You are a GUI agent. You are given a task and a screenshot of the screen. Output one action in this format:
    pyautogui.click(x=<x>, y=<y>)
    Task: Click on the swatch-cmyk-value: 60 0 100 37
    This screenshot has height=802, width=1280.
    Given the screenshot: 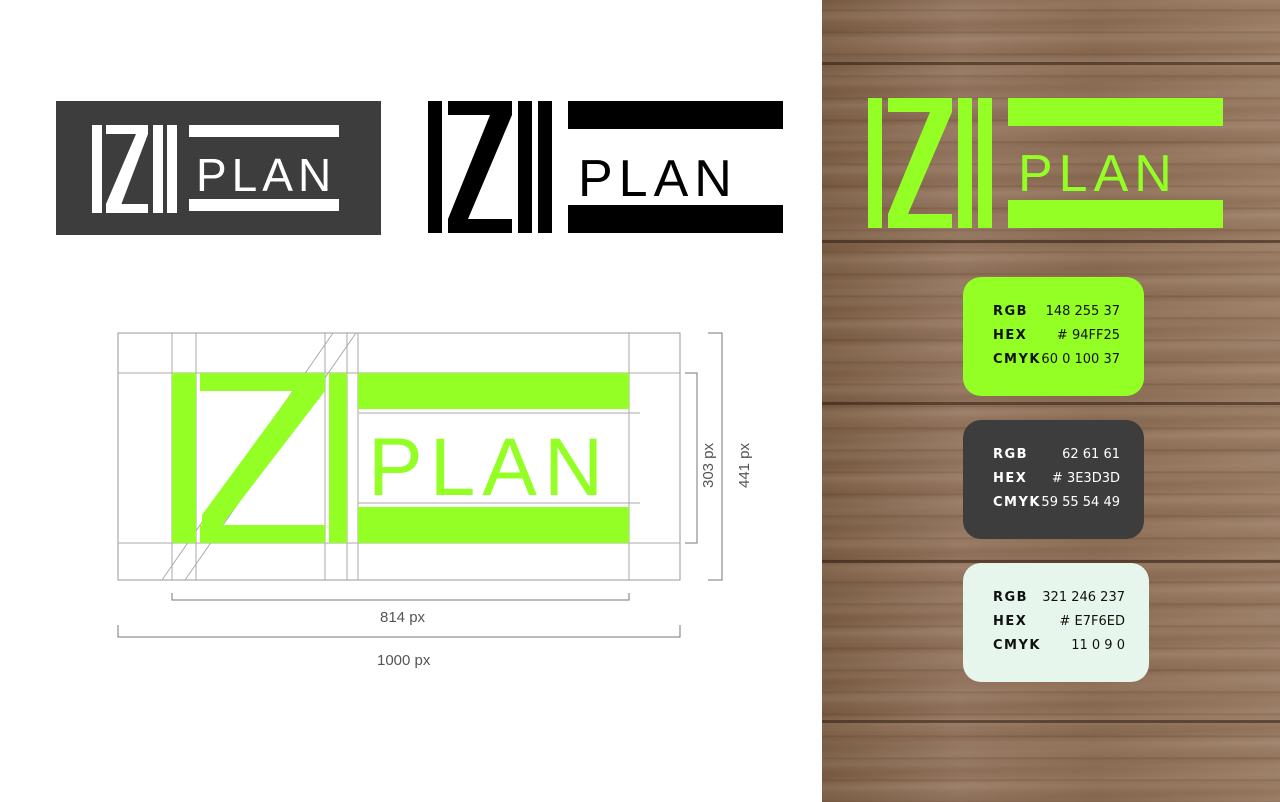 What is the action you would take?
    pyautogui.click(x=1080, y=359)
    